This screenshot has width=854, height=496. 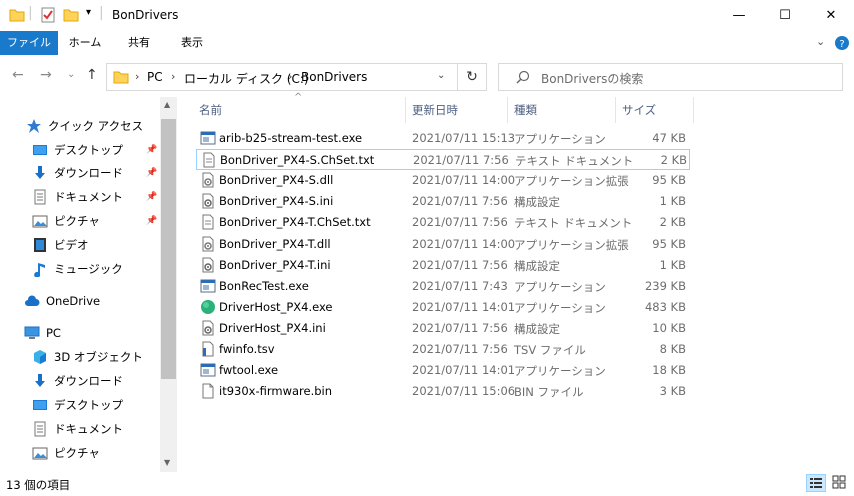 What do you see at coordinates (464, 138) in the screenshot?
I see `file-date: 2021/07/11 15:13` at bounding box center [464, 138].